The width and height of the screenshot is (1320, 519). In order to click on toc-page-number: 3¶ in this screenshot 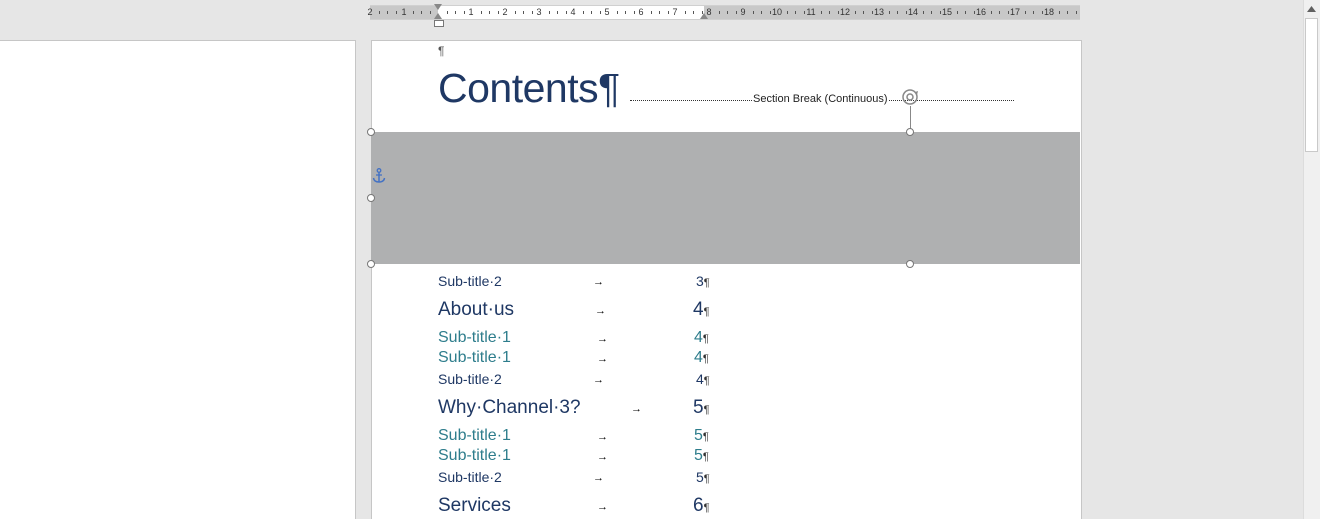, I will do `click(703, 281)`.